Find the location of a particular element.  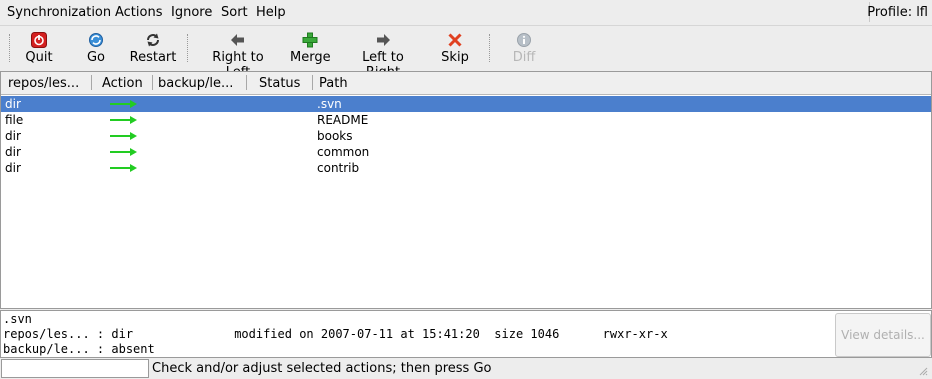

menu-actions: Actions is located at coordinates (139, 12).